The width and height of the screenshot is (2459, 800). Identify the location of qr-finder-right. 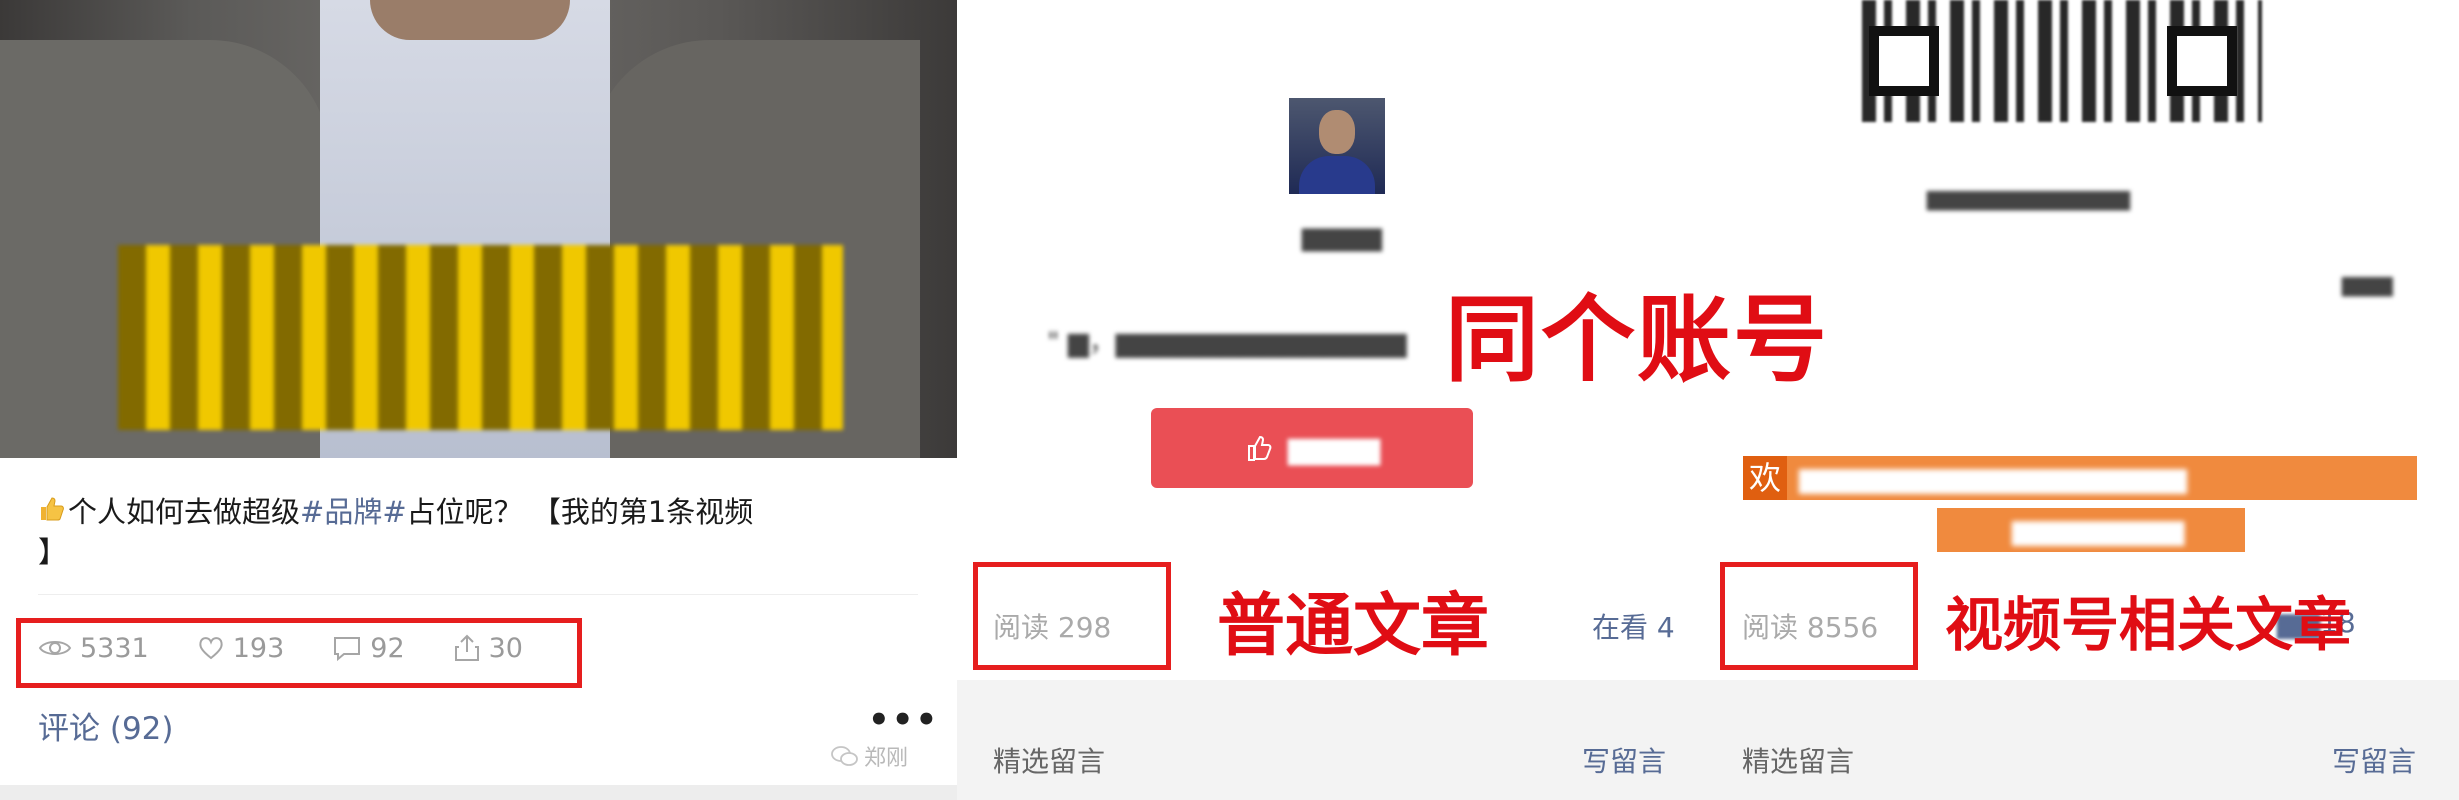
(2202, 61).